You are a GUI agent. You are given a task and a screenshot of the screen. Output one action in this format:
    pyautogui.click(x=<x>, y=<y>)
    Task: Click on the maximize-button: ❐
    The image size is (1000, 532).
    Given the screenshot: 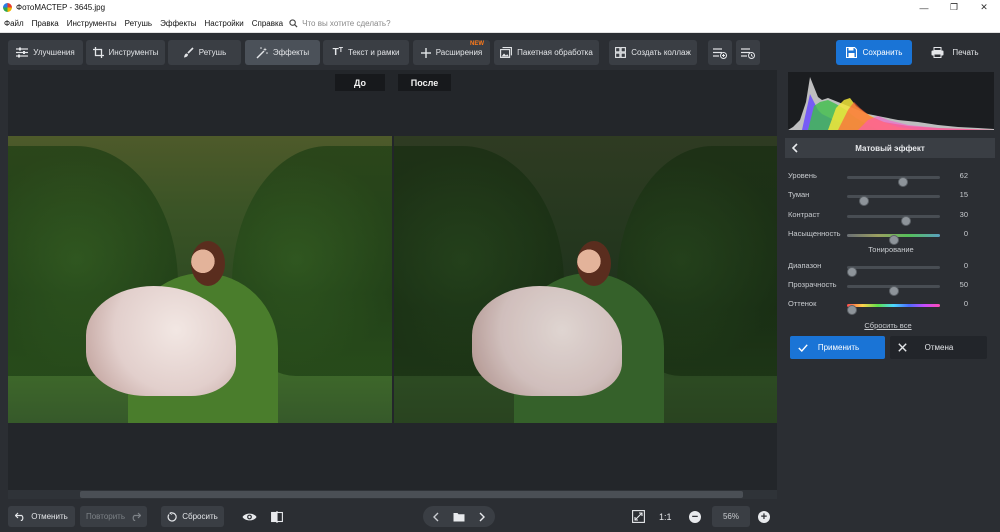 What is the action you would take?
    pyautogui.click(x=954, y=7)
    